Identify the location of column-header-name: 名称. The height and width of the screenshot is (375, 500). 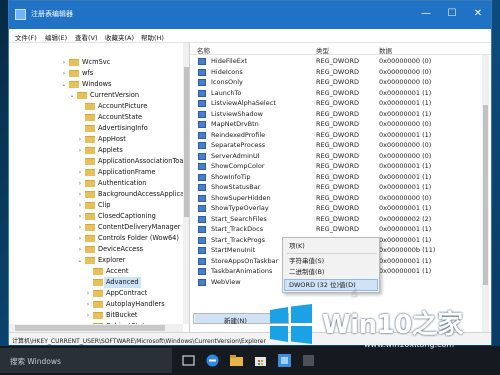
(203, 50).